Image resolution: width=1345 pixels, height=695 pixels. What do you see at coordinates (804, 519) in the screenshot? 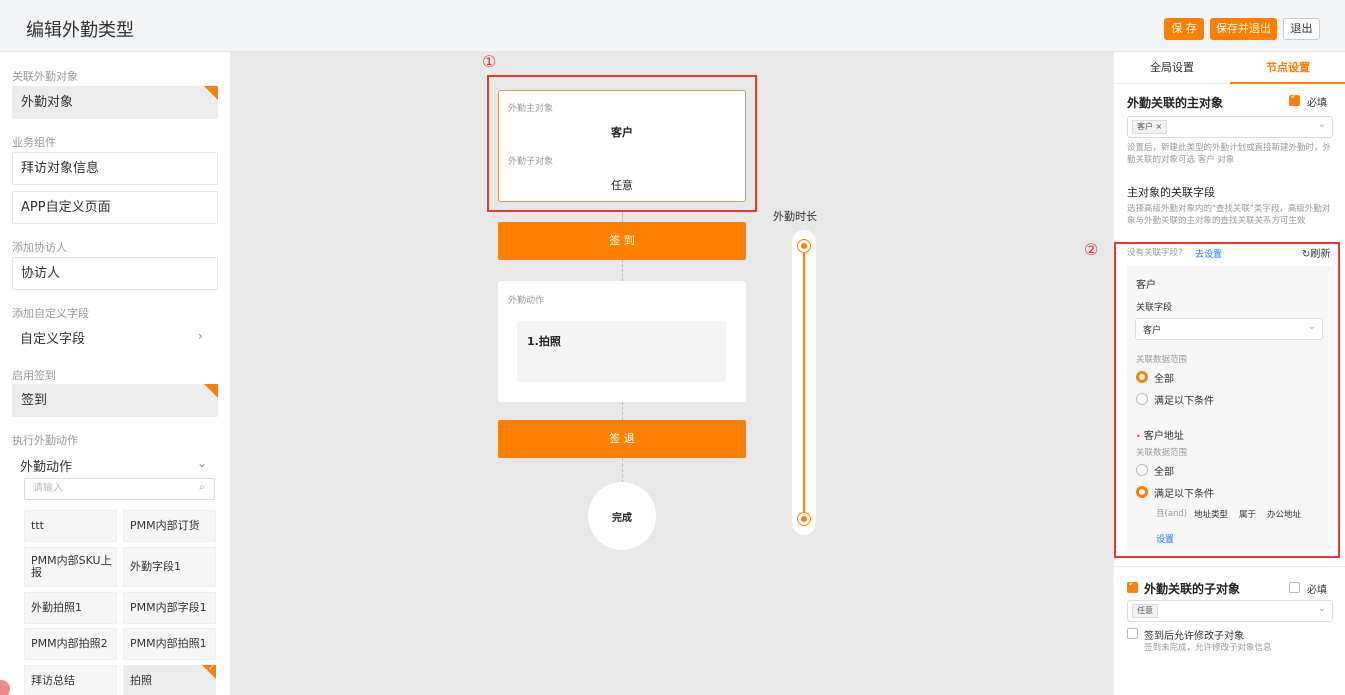
I see `duration-end-handle` at bounding box center [804, 519].